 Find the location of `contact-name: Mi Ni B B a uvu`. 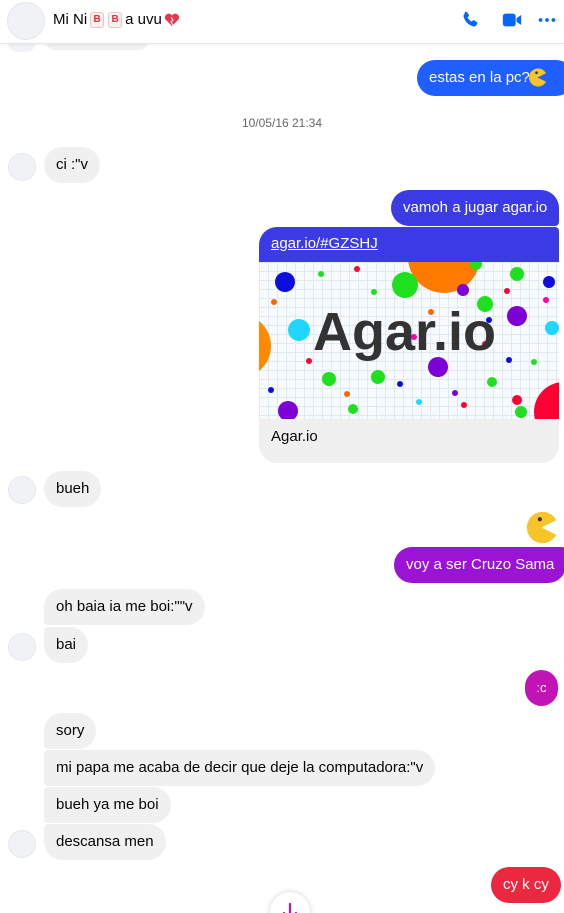

contact-name: Mi Ni B B a uvu is located at coordinates (116, 19).